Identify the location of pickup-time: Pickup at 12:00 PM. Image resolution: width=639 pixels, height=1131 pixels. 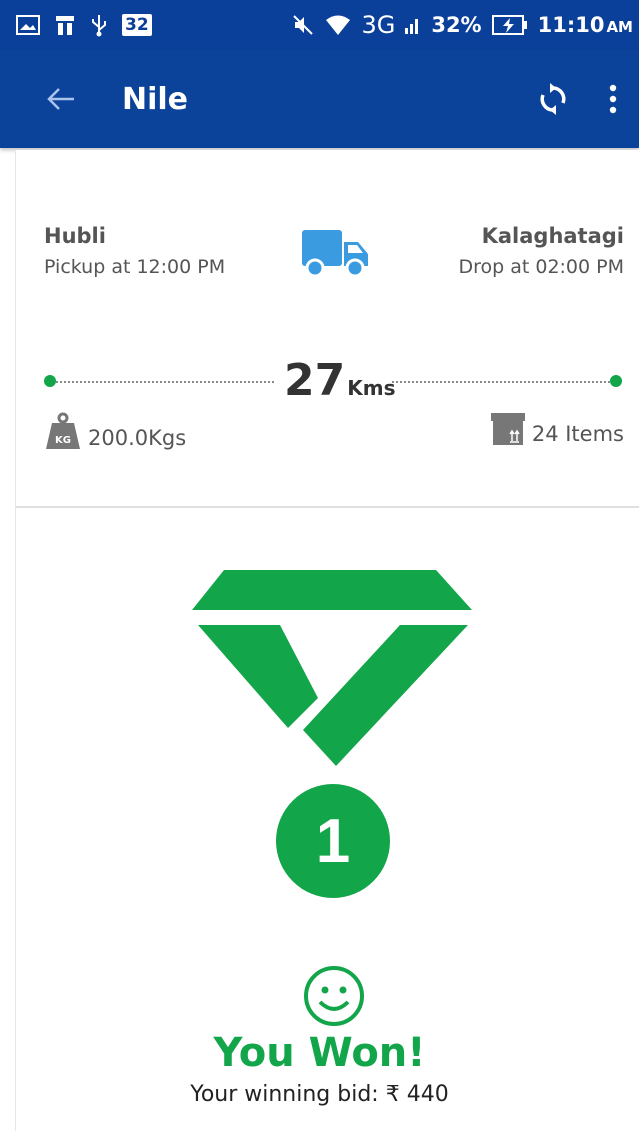
(135, 267).